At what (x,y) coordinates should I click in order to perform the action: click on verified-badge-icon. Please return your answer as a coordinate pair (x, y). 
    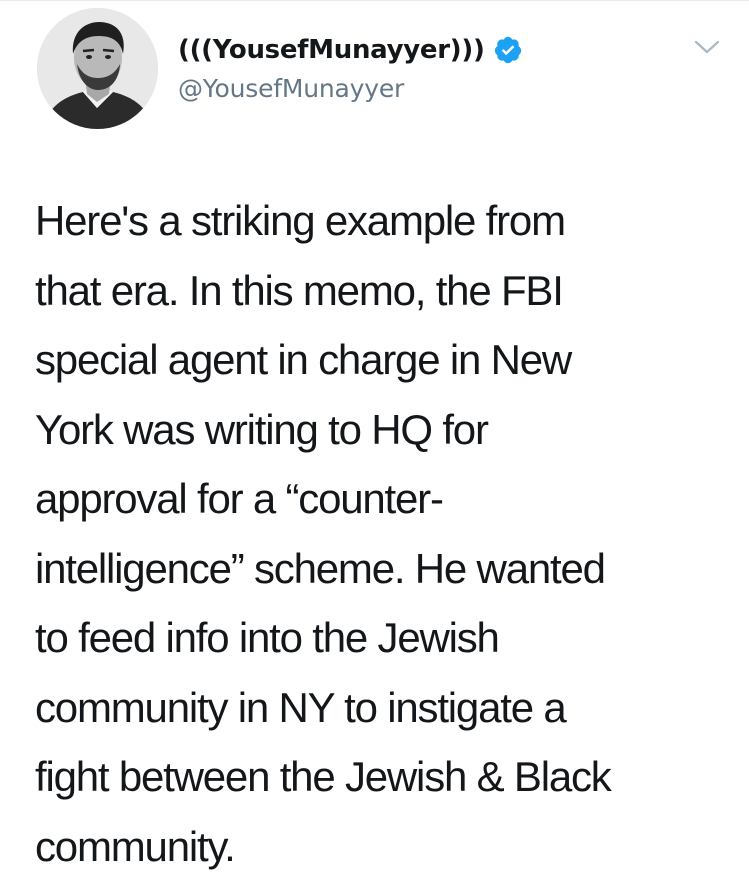
    Looking at the image, I should click on (508, 50).